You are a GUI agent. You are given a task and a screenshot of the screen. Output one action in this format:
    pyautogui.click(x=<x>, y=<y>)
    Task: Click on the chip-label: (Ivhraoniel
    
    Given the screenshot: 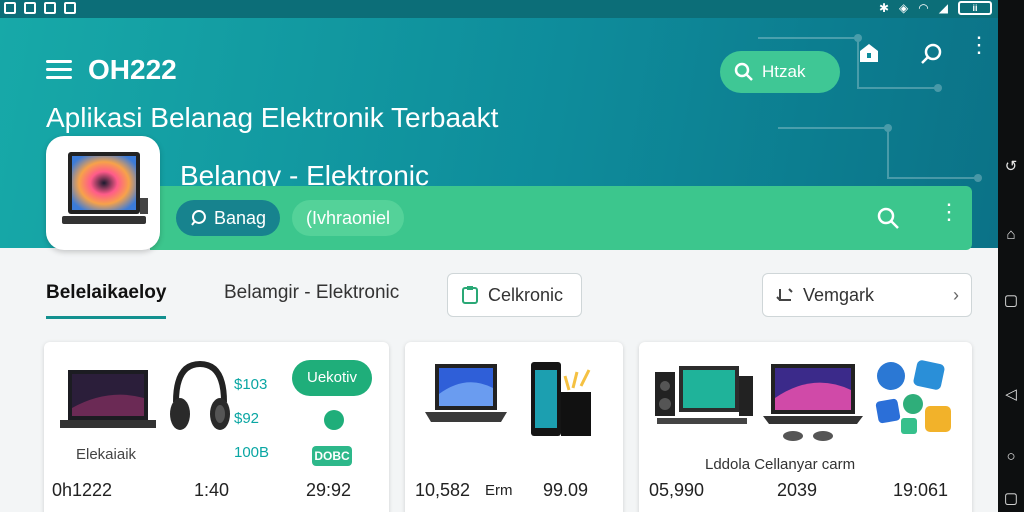 What is the action you would take?
    pyautogui.click(x=348, y=217)
    